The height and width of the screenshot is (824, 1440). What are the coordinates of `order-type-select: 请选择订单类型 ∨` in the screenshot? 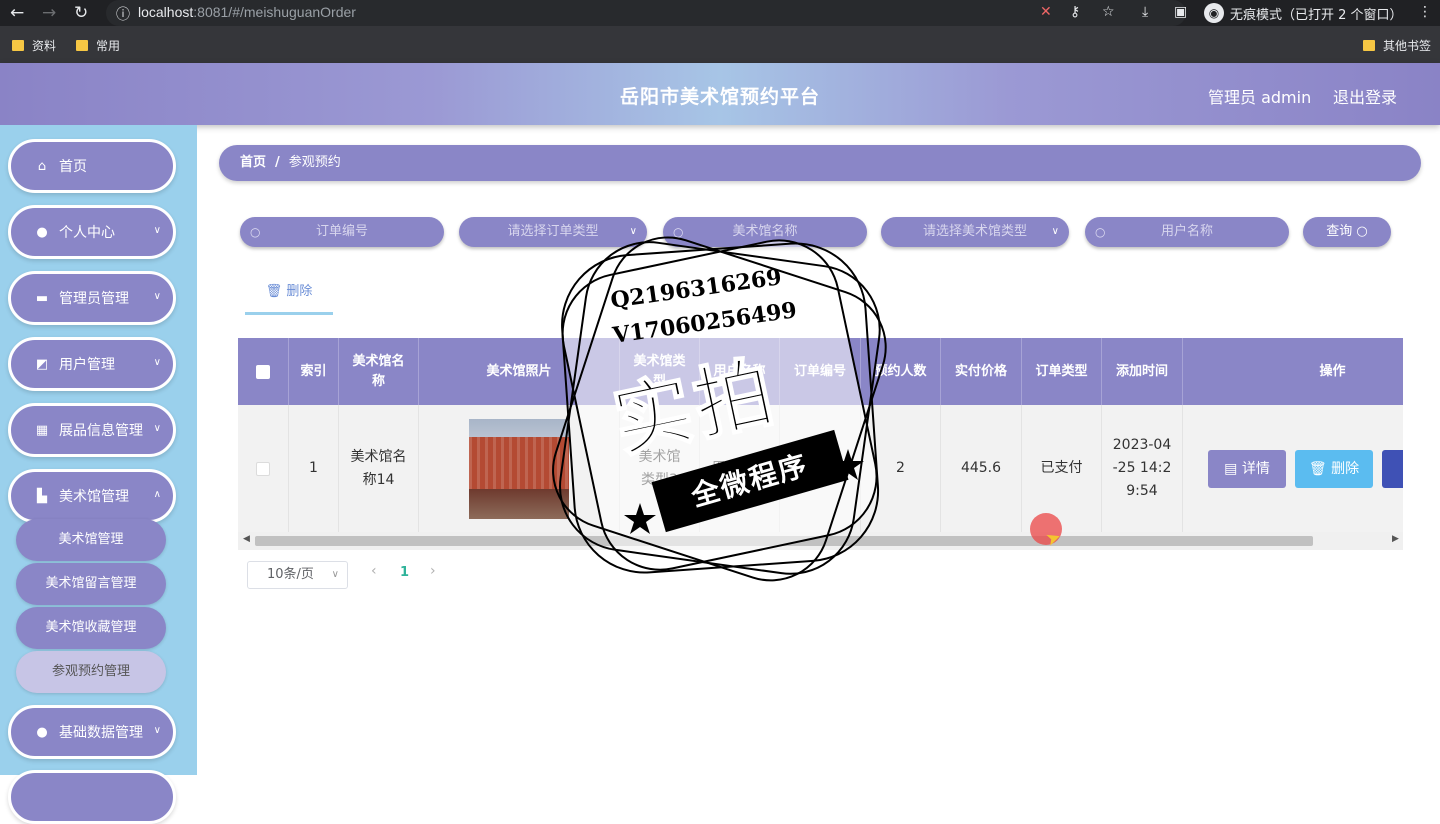 It's located at (553, 232).